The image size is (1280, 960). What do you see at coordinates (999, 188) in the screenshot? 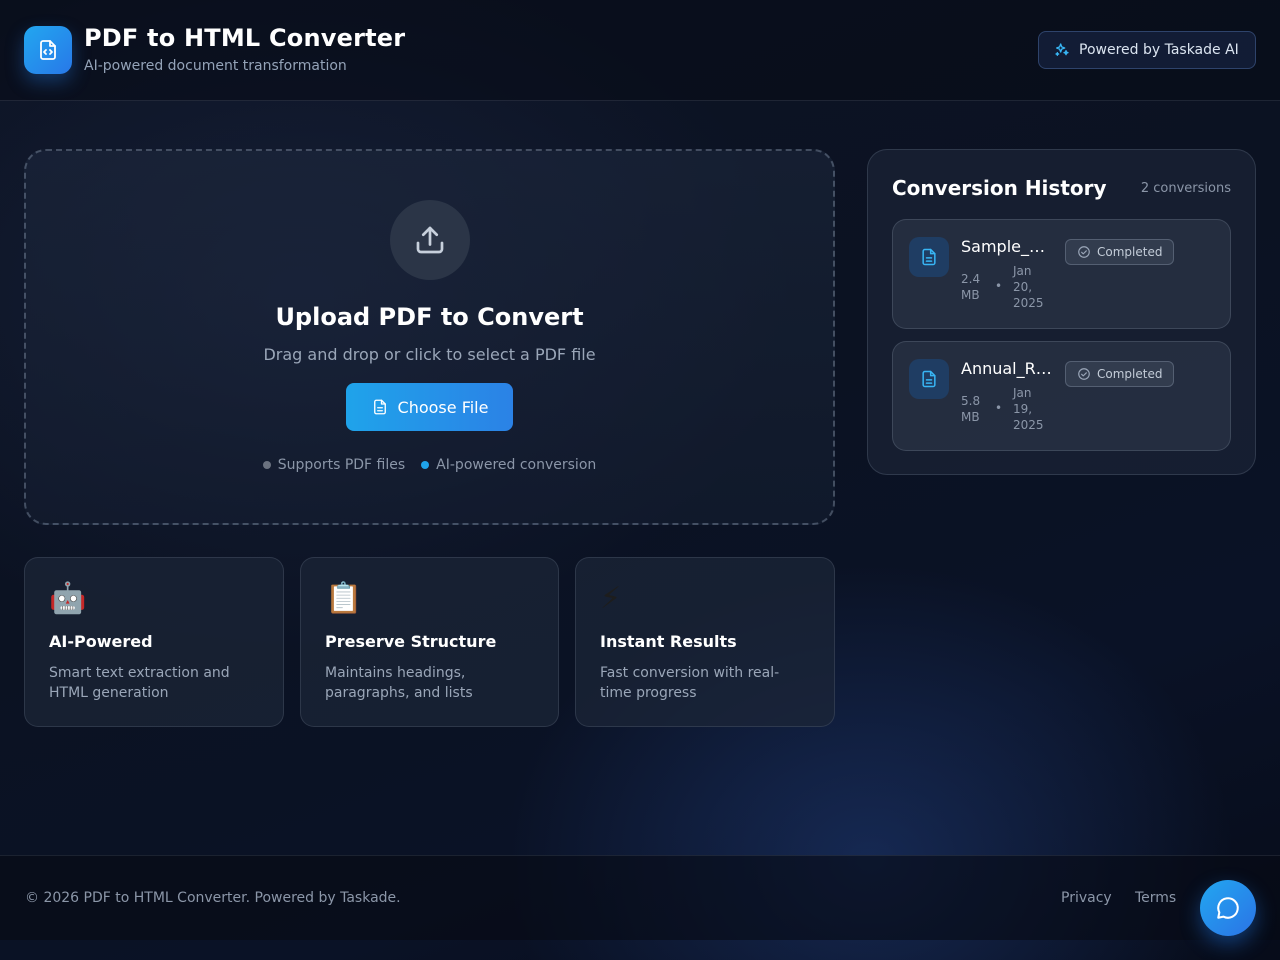
I see `history-title: Conversion History` at bounding box center [999, 188].